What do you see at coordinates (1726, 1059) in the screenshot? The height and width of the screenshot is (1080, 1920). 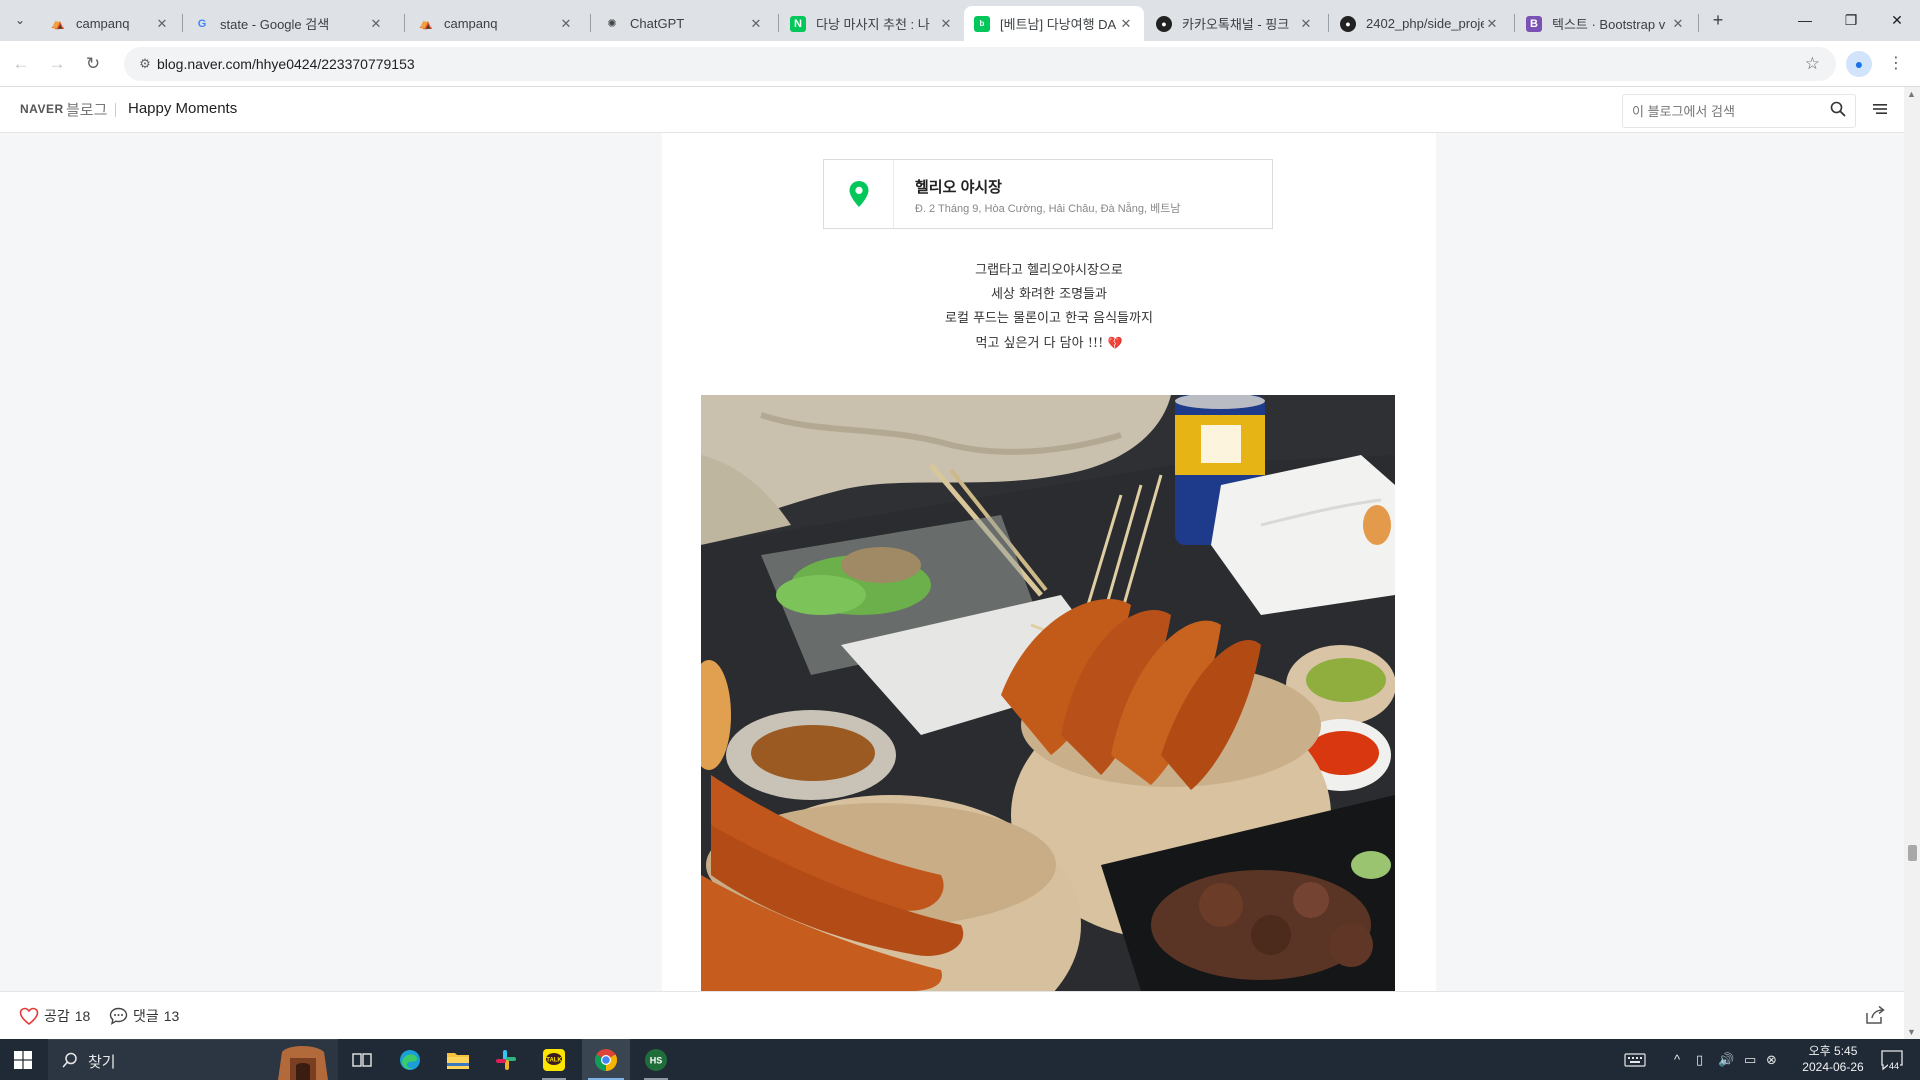 I see `volume-icon: 🔊` at bounding box center [1726, 1059].